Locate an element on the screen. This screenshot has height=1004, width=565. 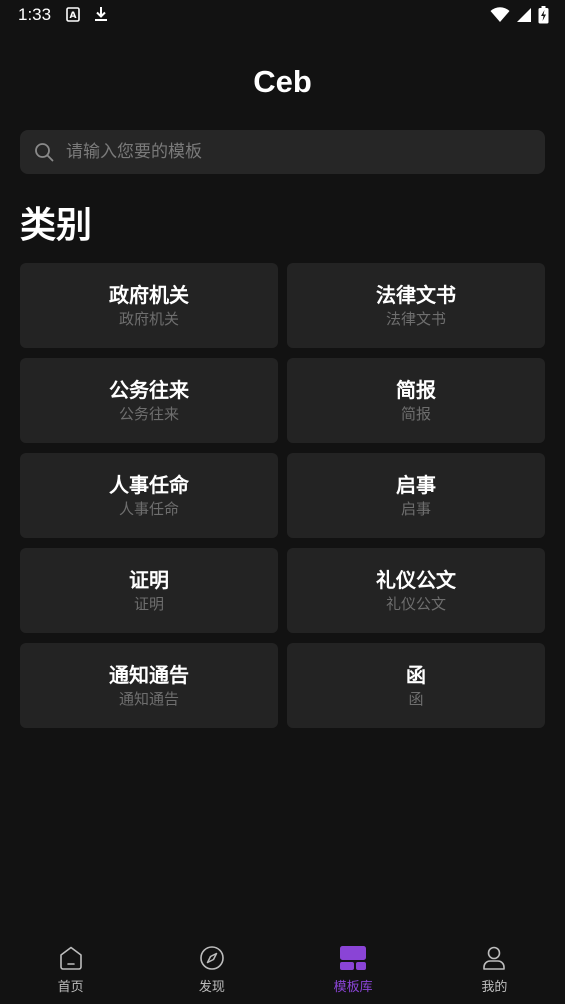
category-title: 礼仪公文 is located at coordinates (416, 579).